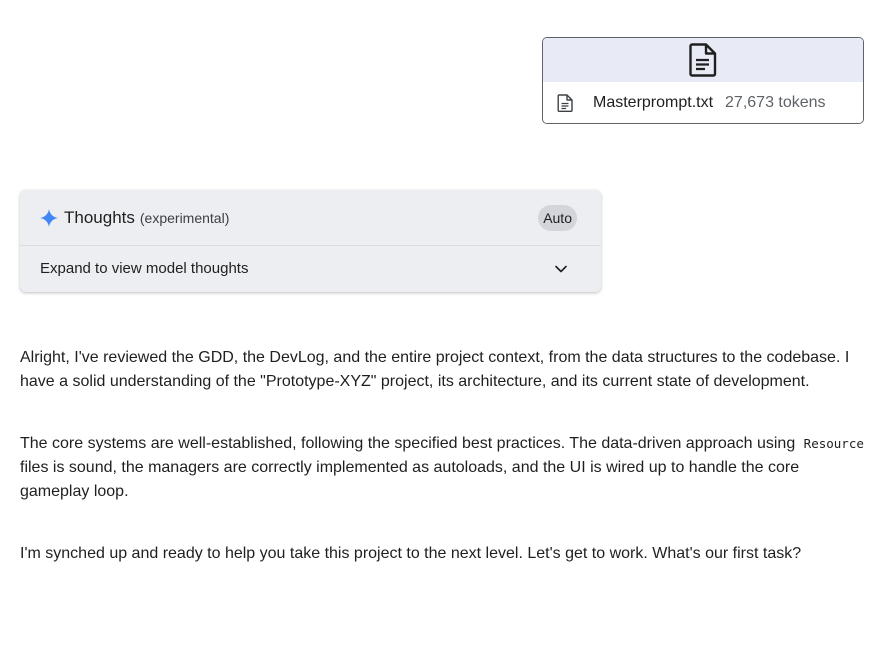  Describe the element at coordinates (557, 217) in the screenshot. I see `auto-mode-chip: Auto` at that location.